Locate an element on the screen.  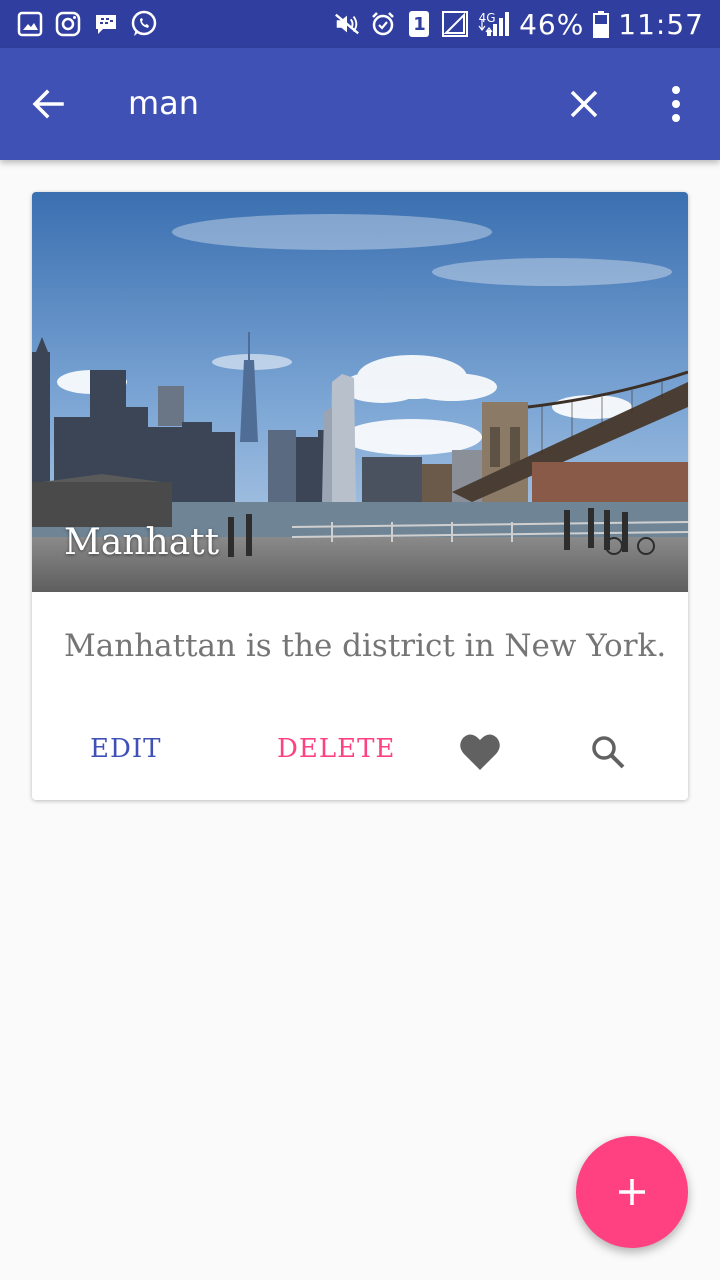
clock: 11:57 is located at coordinates (661, 24).